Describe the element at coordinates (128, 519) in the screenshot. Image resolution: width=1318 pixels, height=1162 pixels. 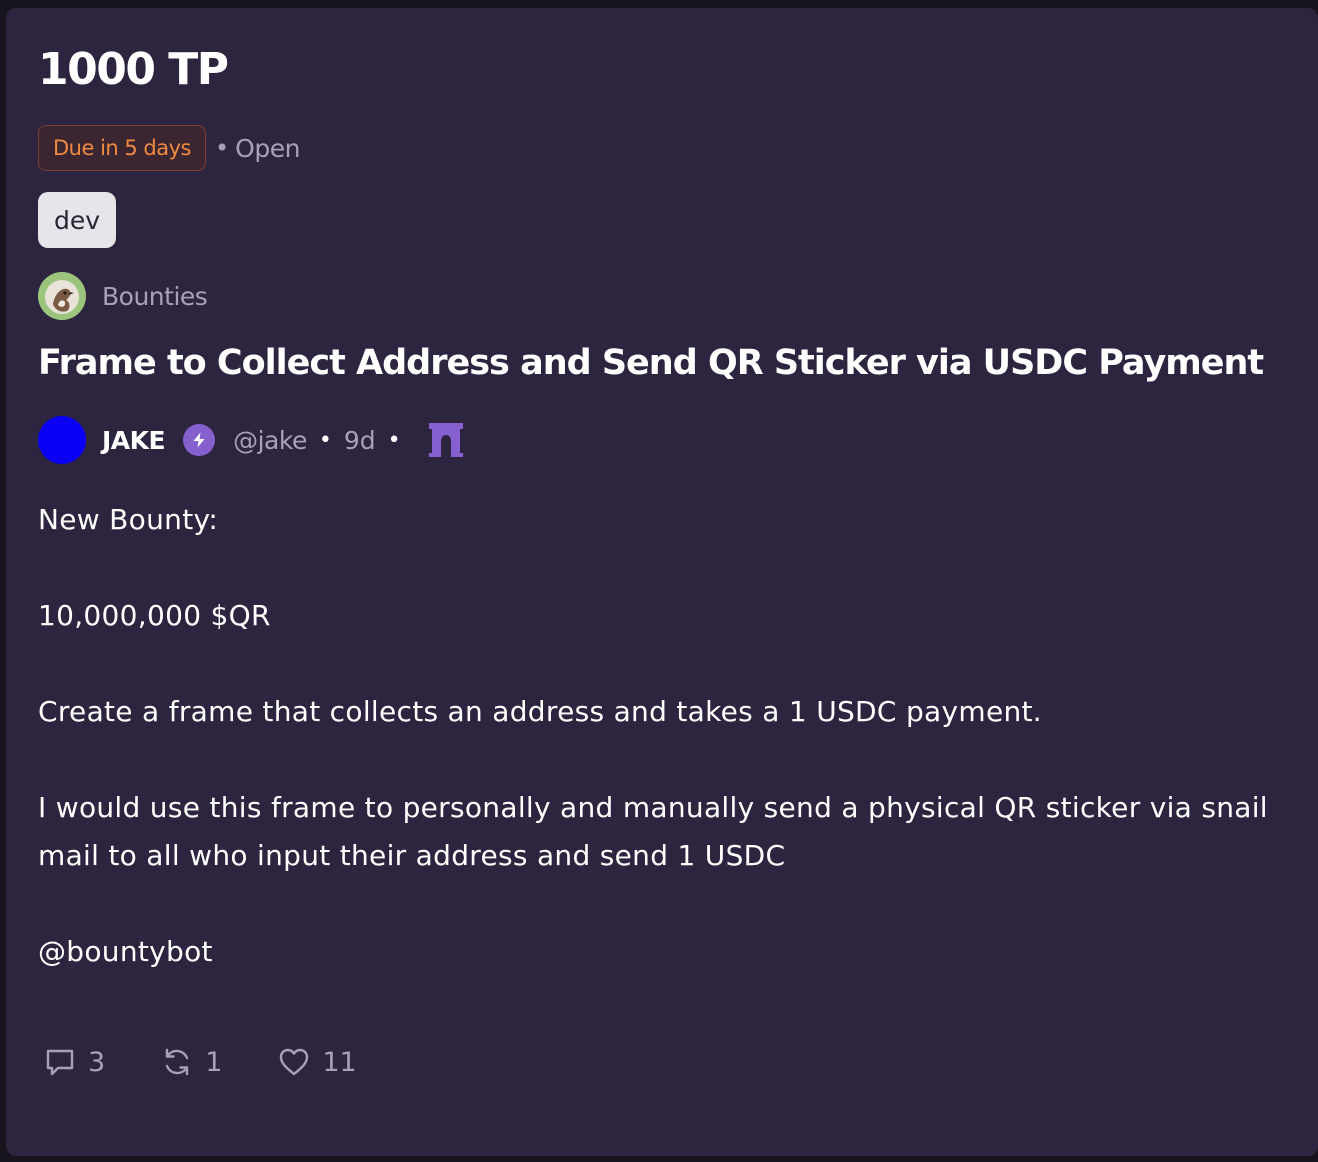
I see `body-paragraph: New Bounty:` at that location.